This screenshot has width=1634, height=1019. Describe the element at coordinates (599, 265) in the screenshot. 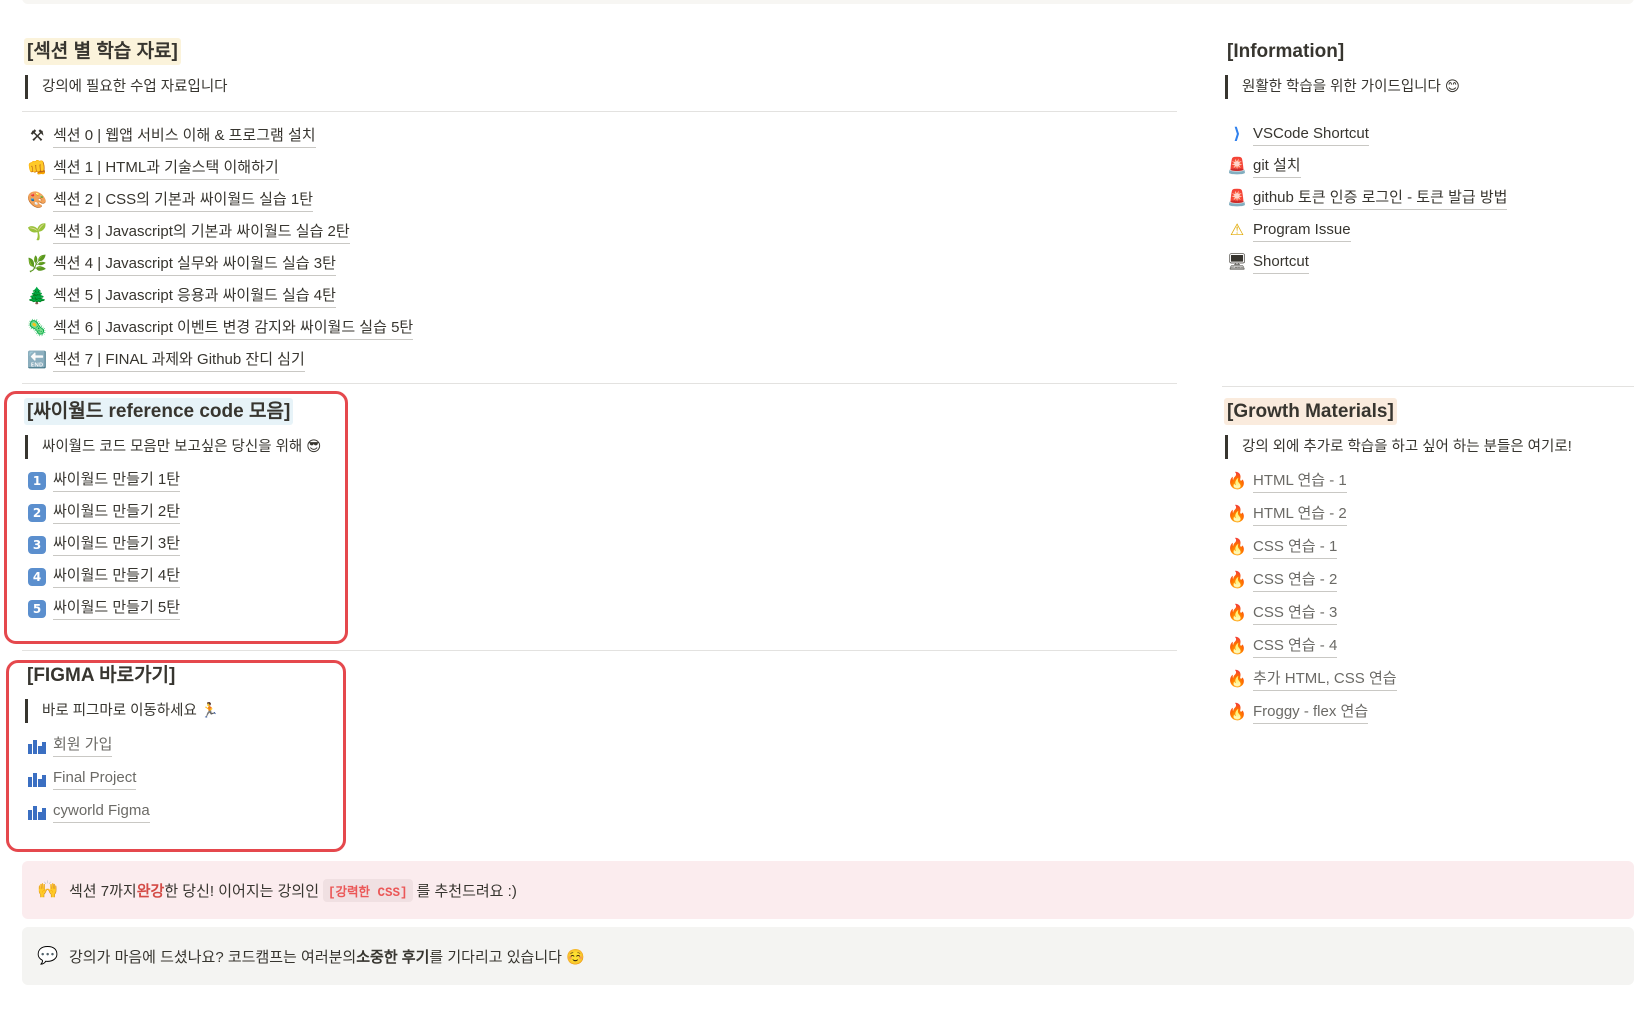

I see `list-item-section-4: 🌿 섹션 4 | Javascript 실무와 싸이월드 실습 3탄` at that location.